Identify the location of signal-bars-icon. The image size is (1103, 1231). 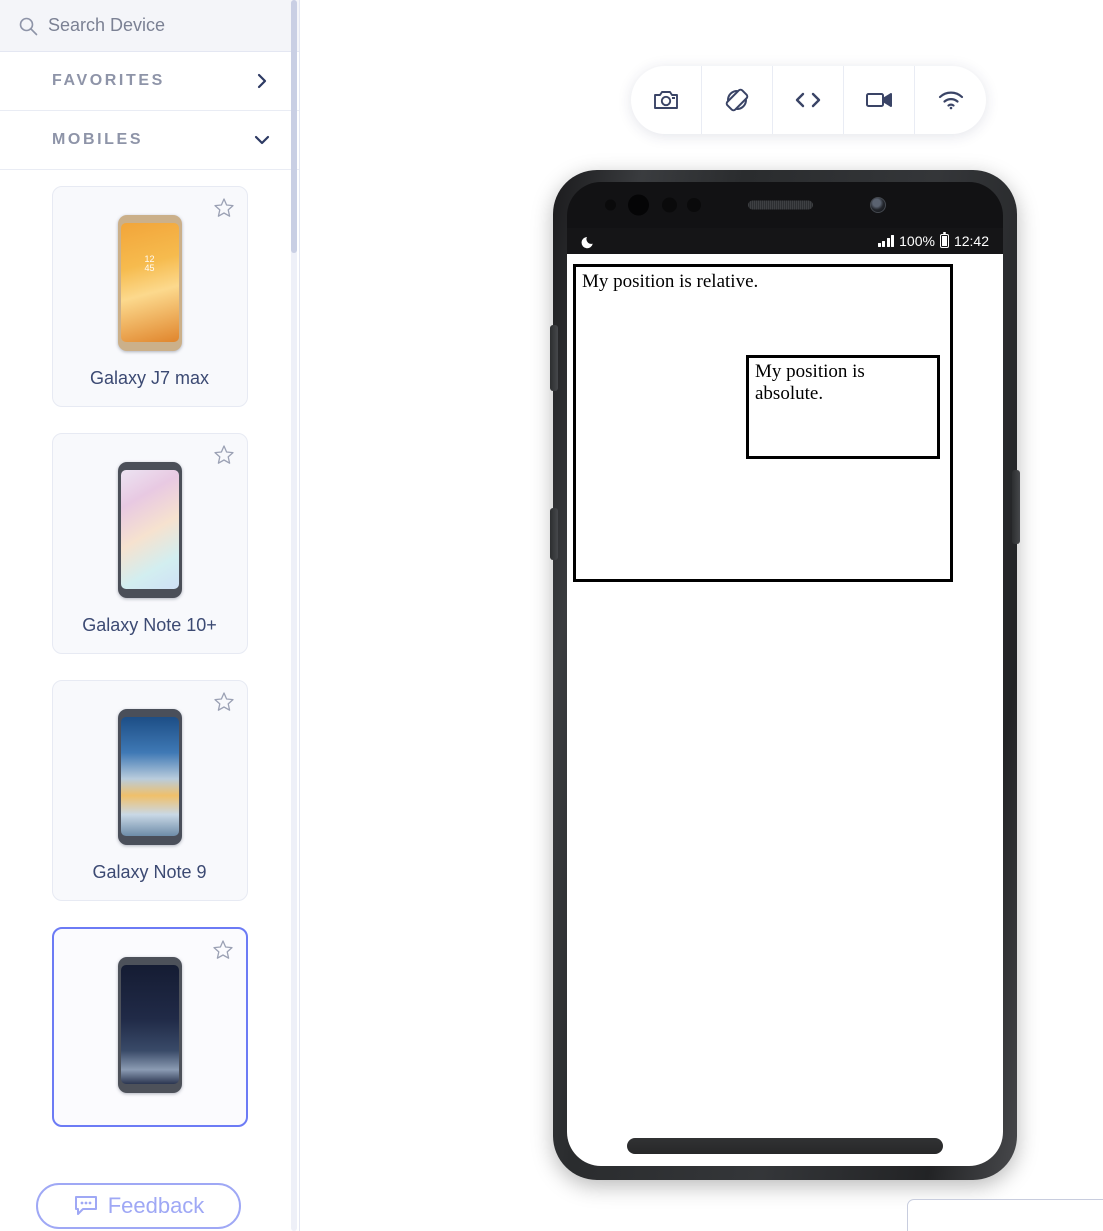
(886, 241).